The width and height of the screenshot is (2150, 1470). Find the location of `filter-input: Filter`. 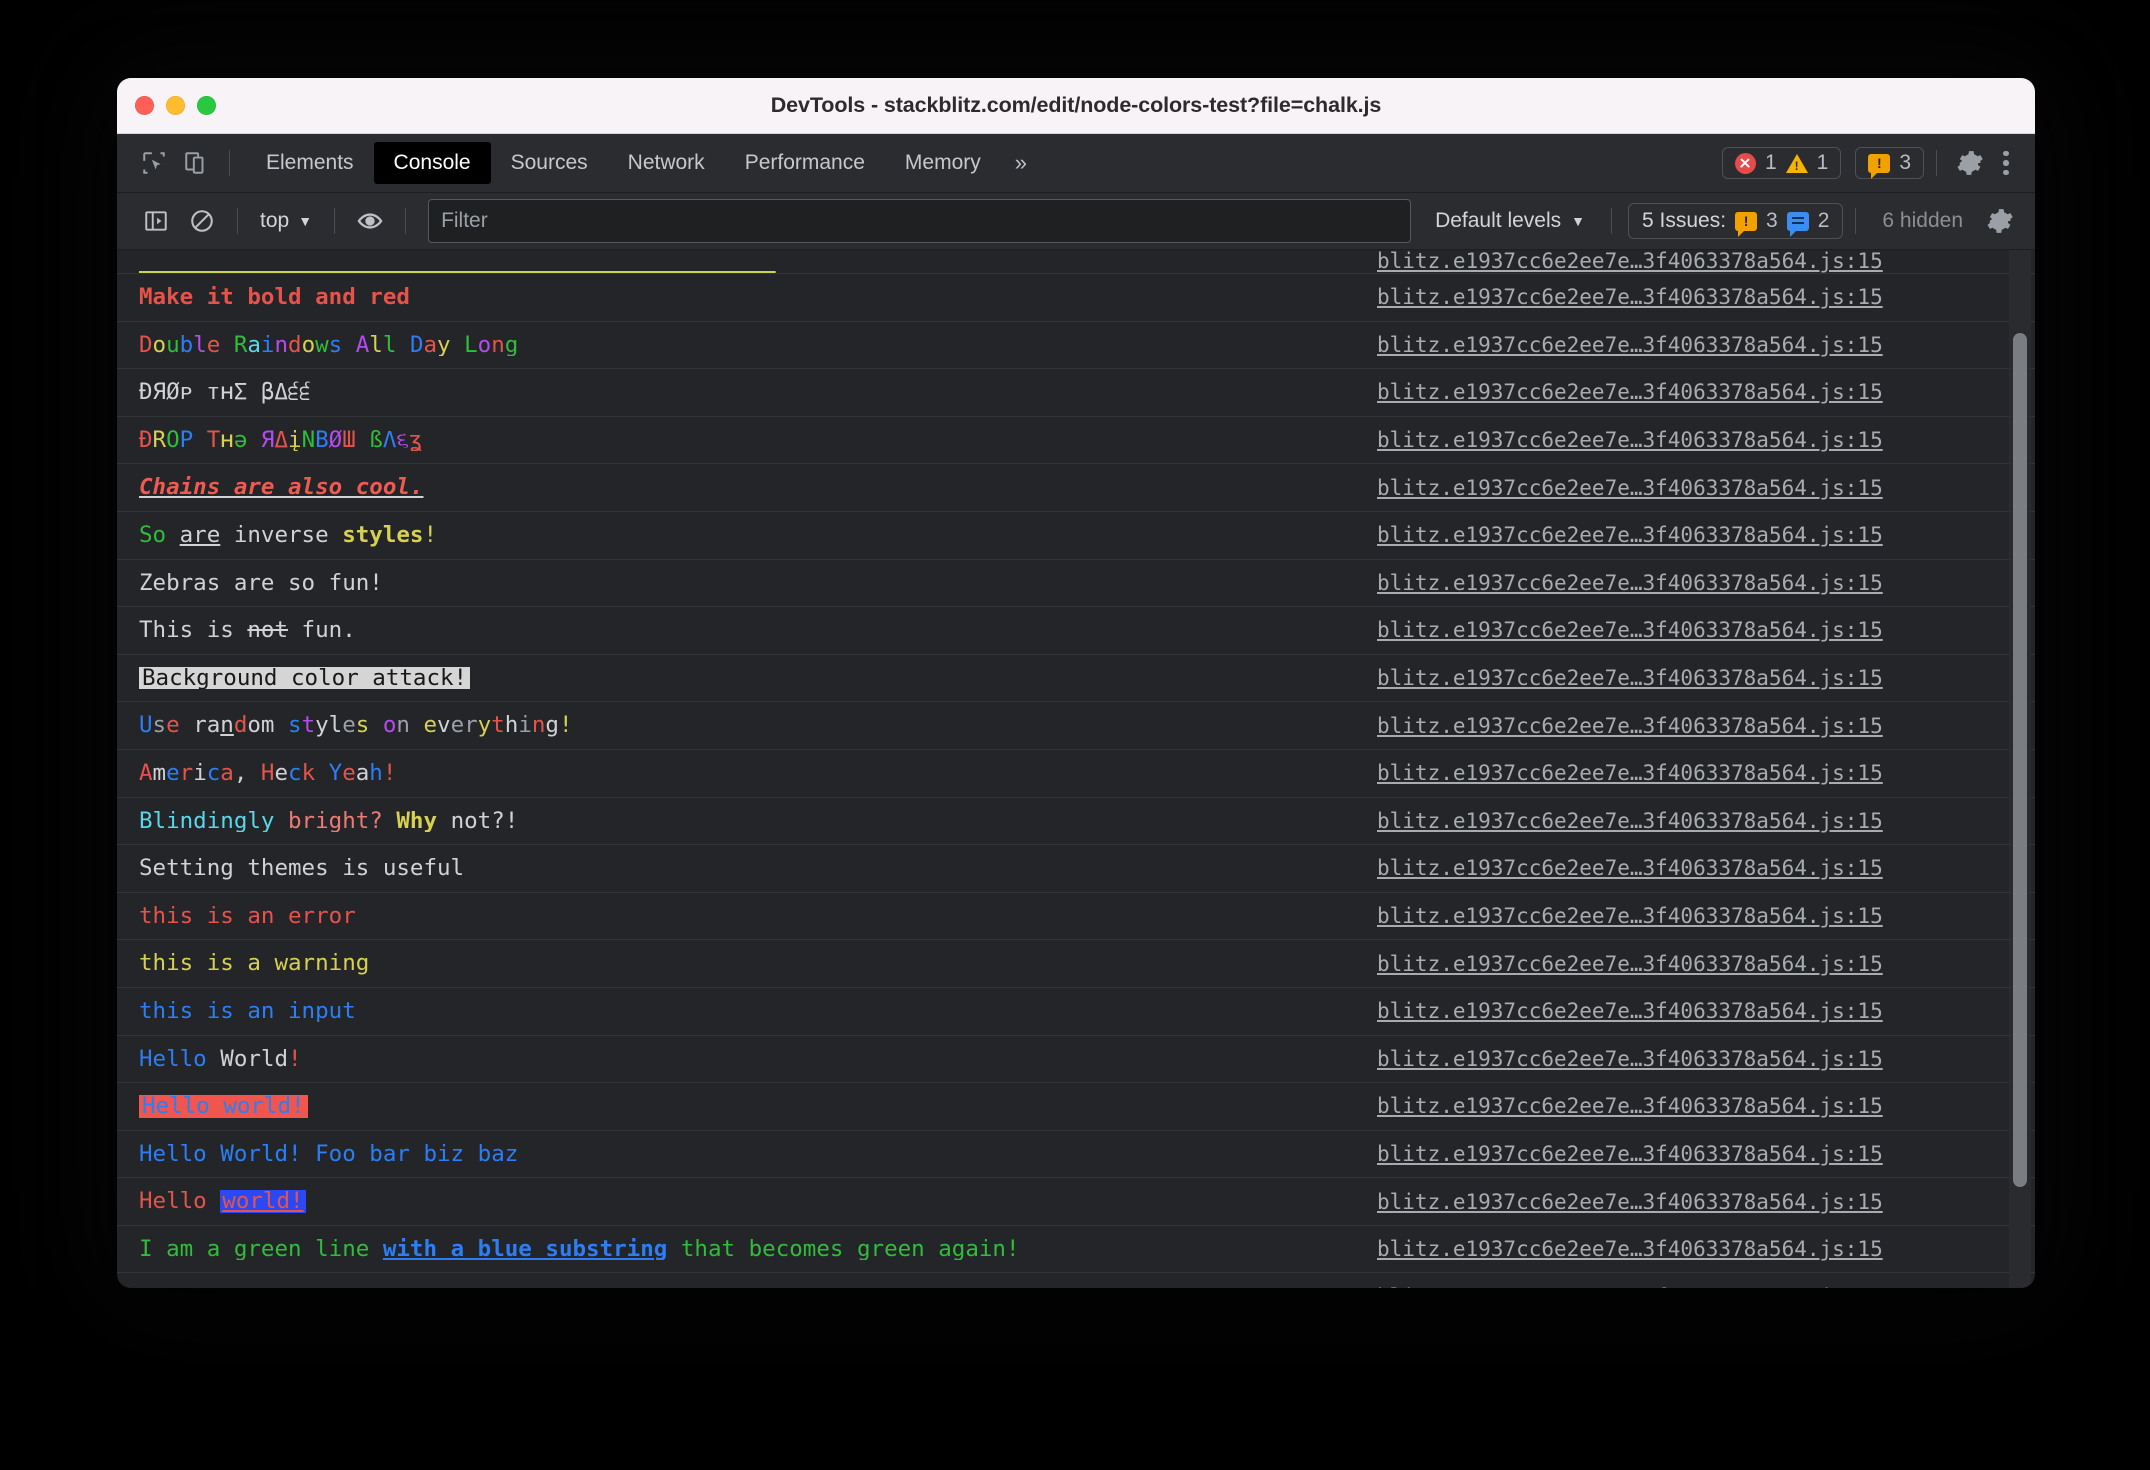

filter-input: Filter is located at coordinates (920, 221).